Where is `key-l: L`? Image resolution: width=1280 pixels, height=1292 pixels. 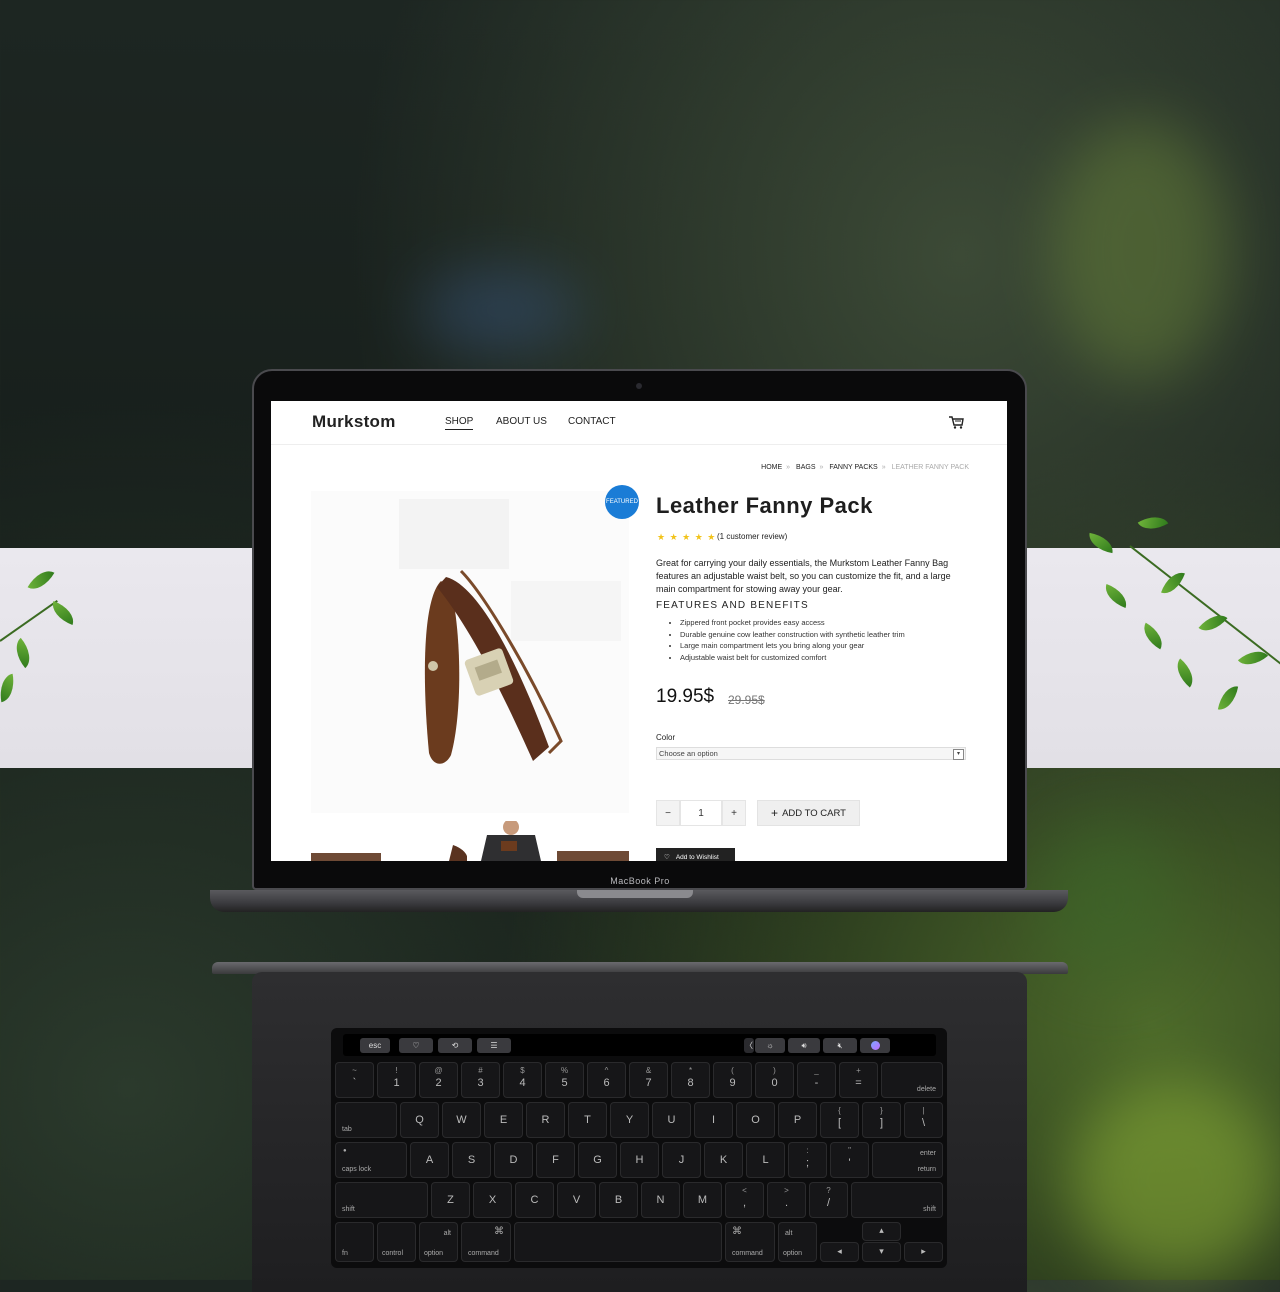 key-l: L is located at coordinates (765, 1160).